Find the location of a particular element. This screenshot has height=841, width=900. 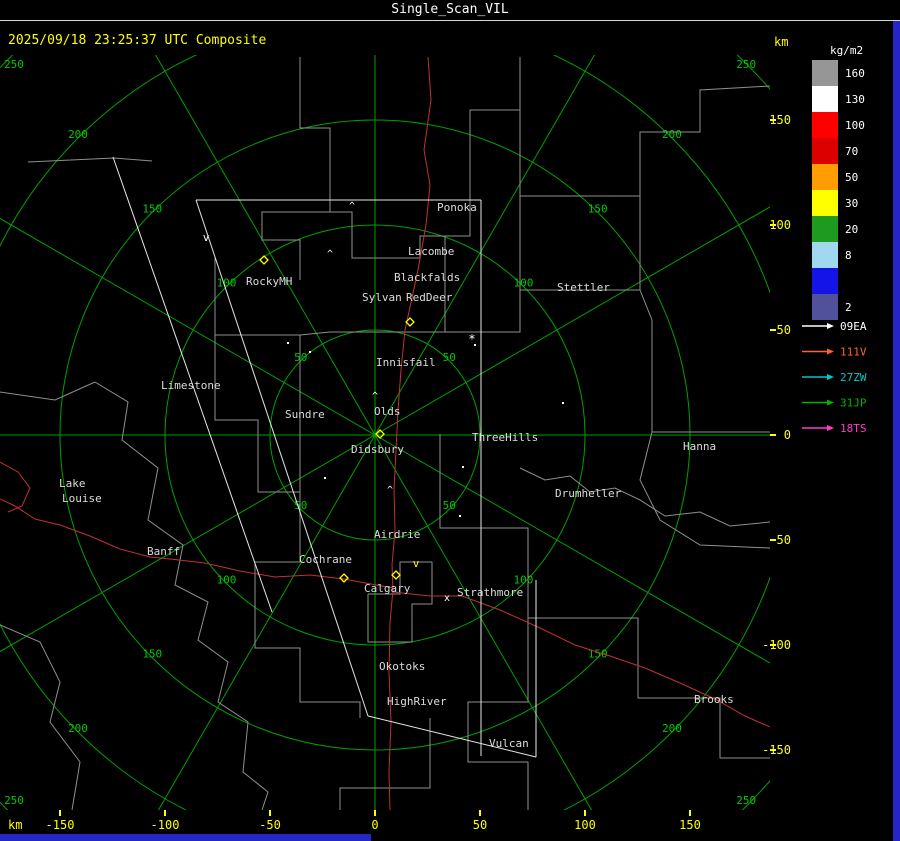

legend-value: 2 is located at coordinates (848, 307).